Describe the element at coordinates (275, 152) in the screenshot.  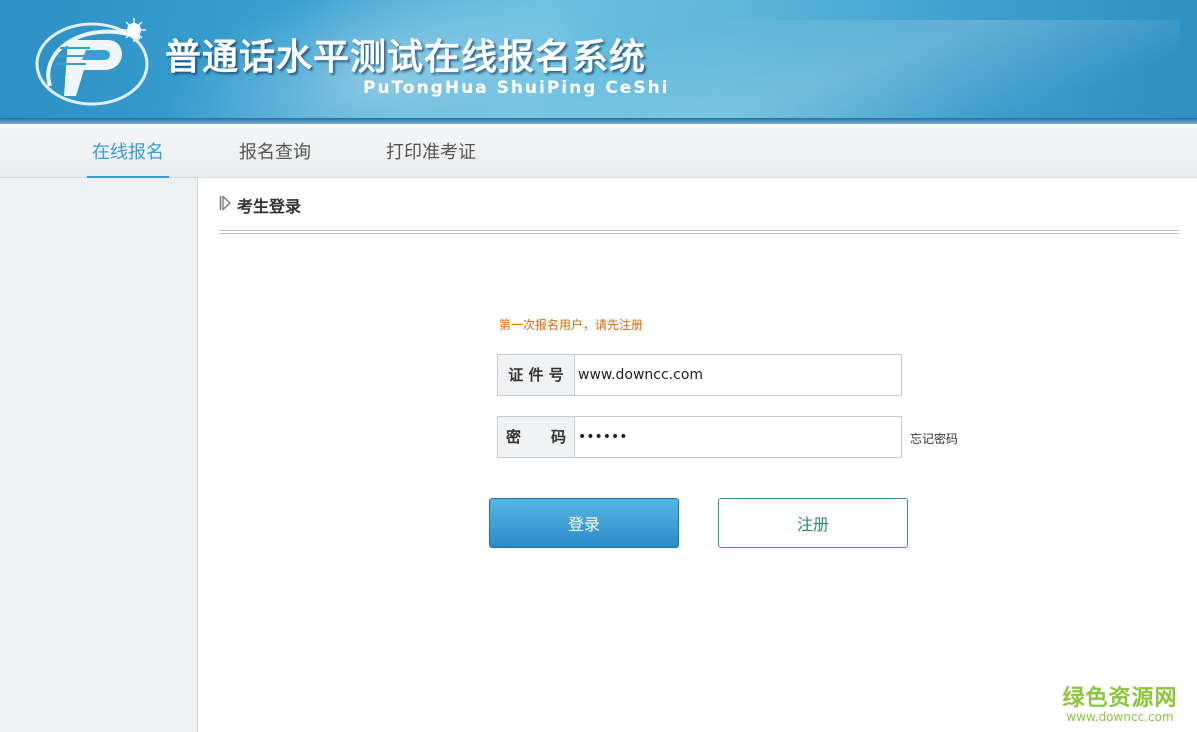
I see `nav-item-registration-query: 报名查询` at that location.